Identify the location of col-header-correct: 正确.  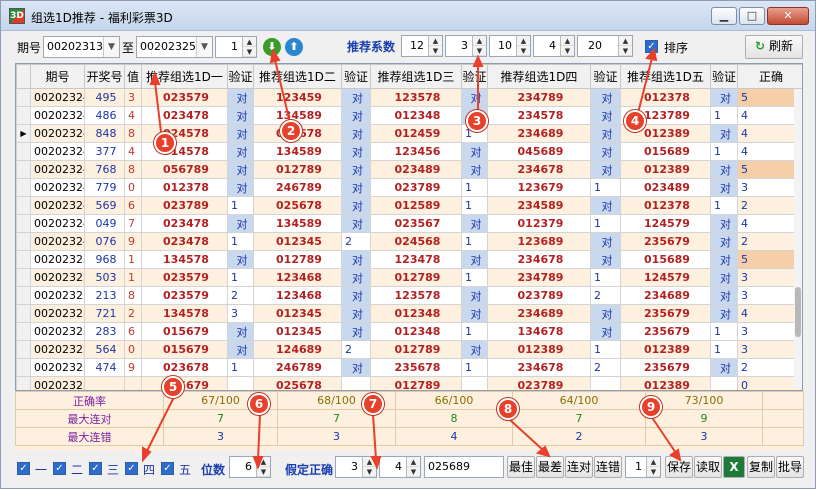
(769, 76).